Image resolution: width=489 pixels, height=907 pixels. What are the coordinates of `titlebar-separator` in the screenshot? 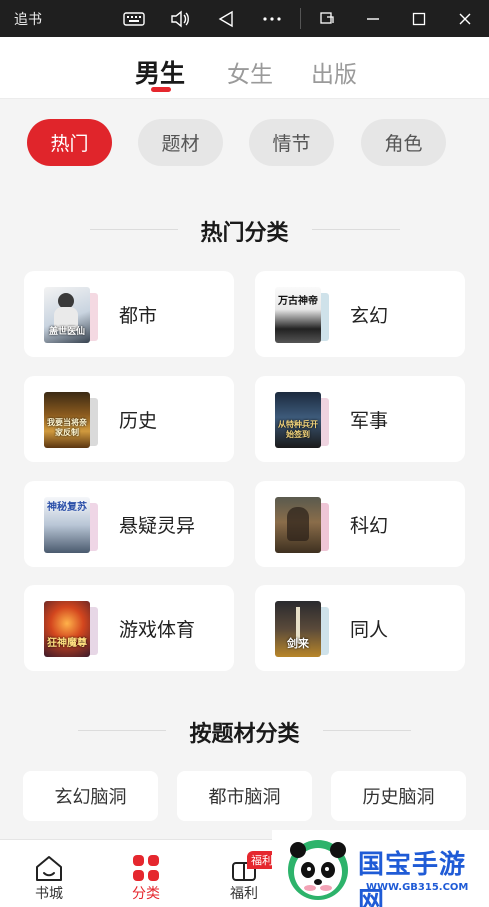 It's located at (300, 18).